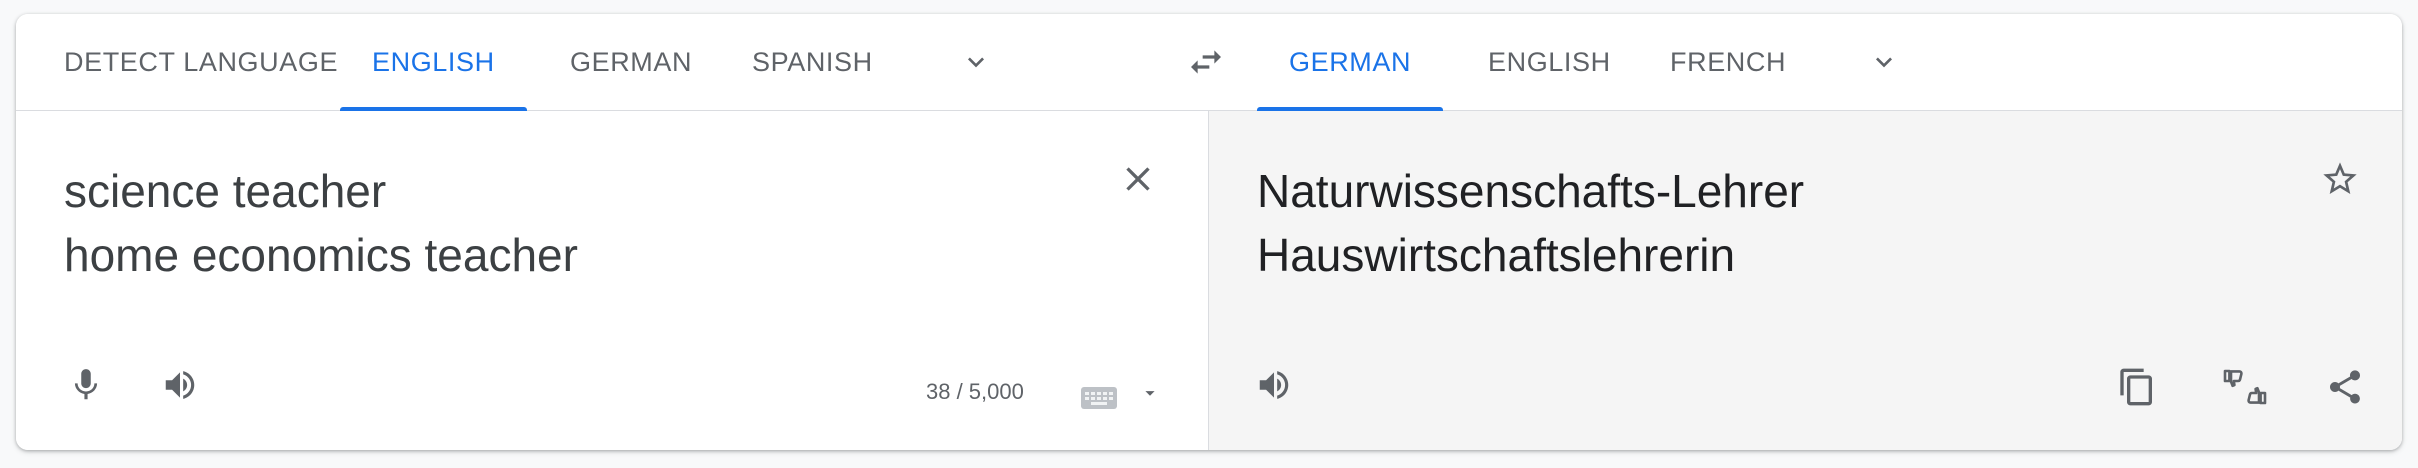 The image size is (2418, 468). What do you see at coordinates (631, 62) in the screenshot?
I see `tab-source-german: GERMAN` at bounding box center [631, 62].